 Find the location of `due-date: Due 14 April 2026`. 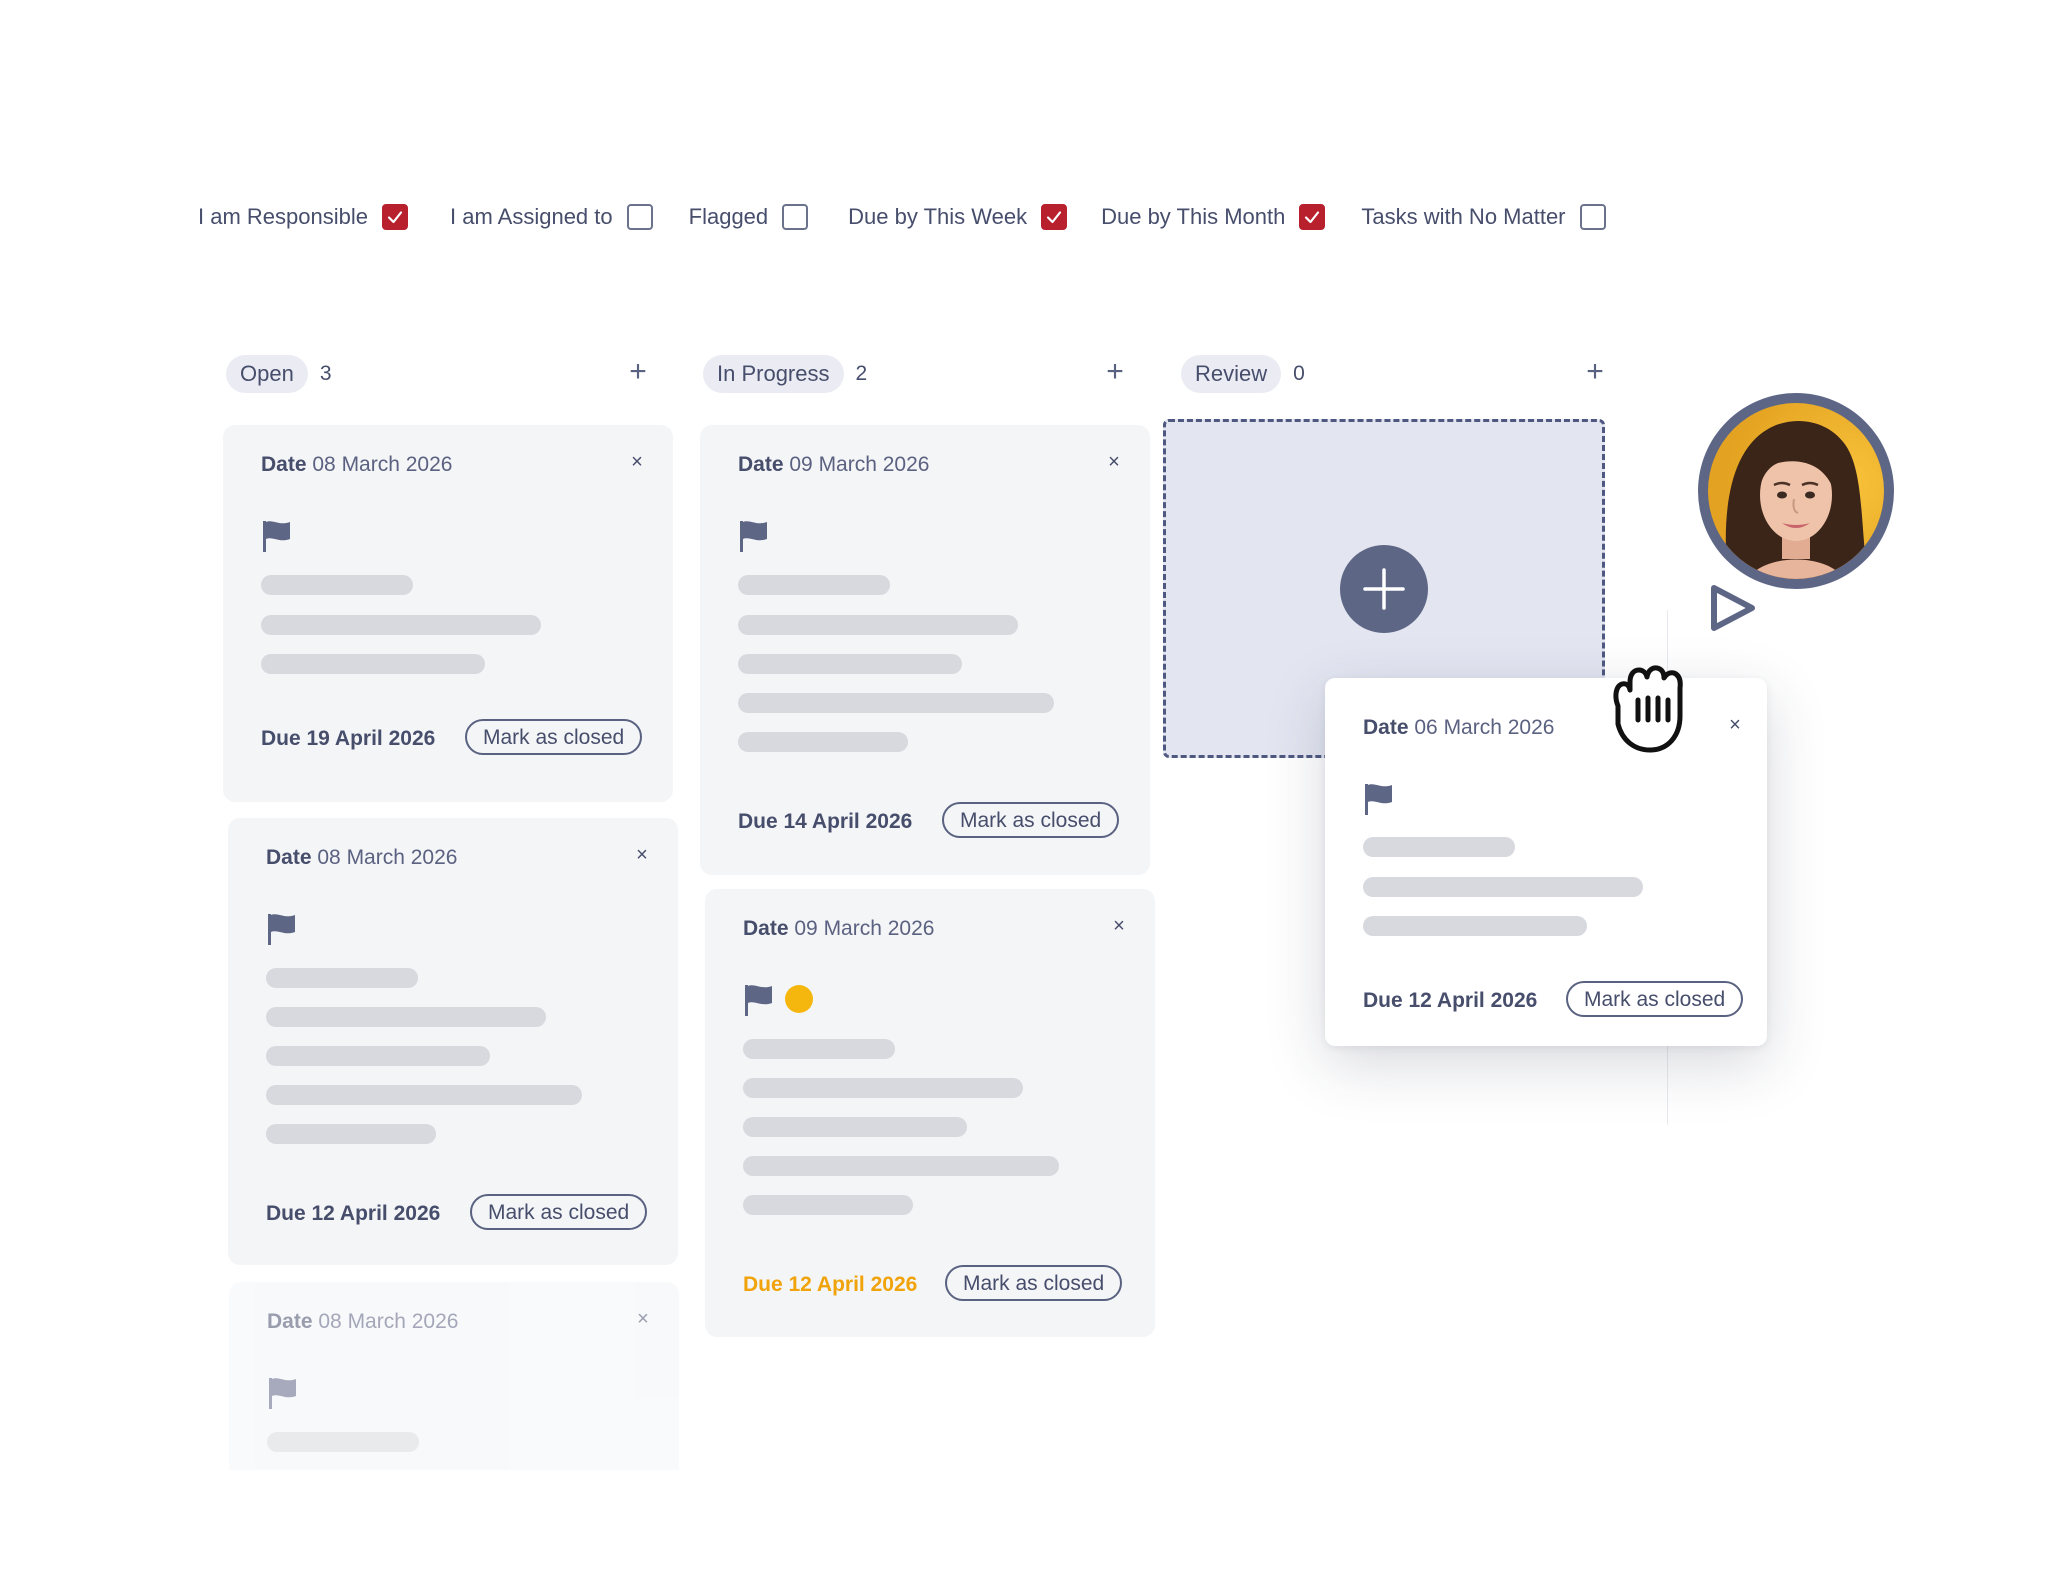

due-date: Due 14 April 2026 is located at coordinates (825, 821).